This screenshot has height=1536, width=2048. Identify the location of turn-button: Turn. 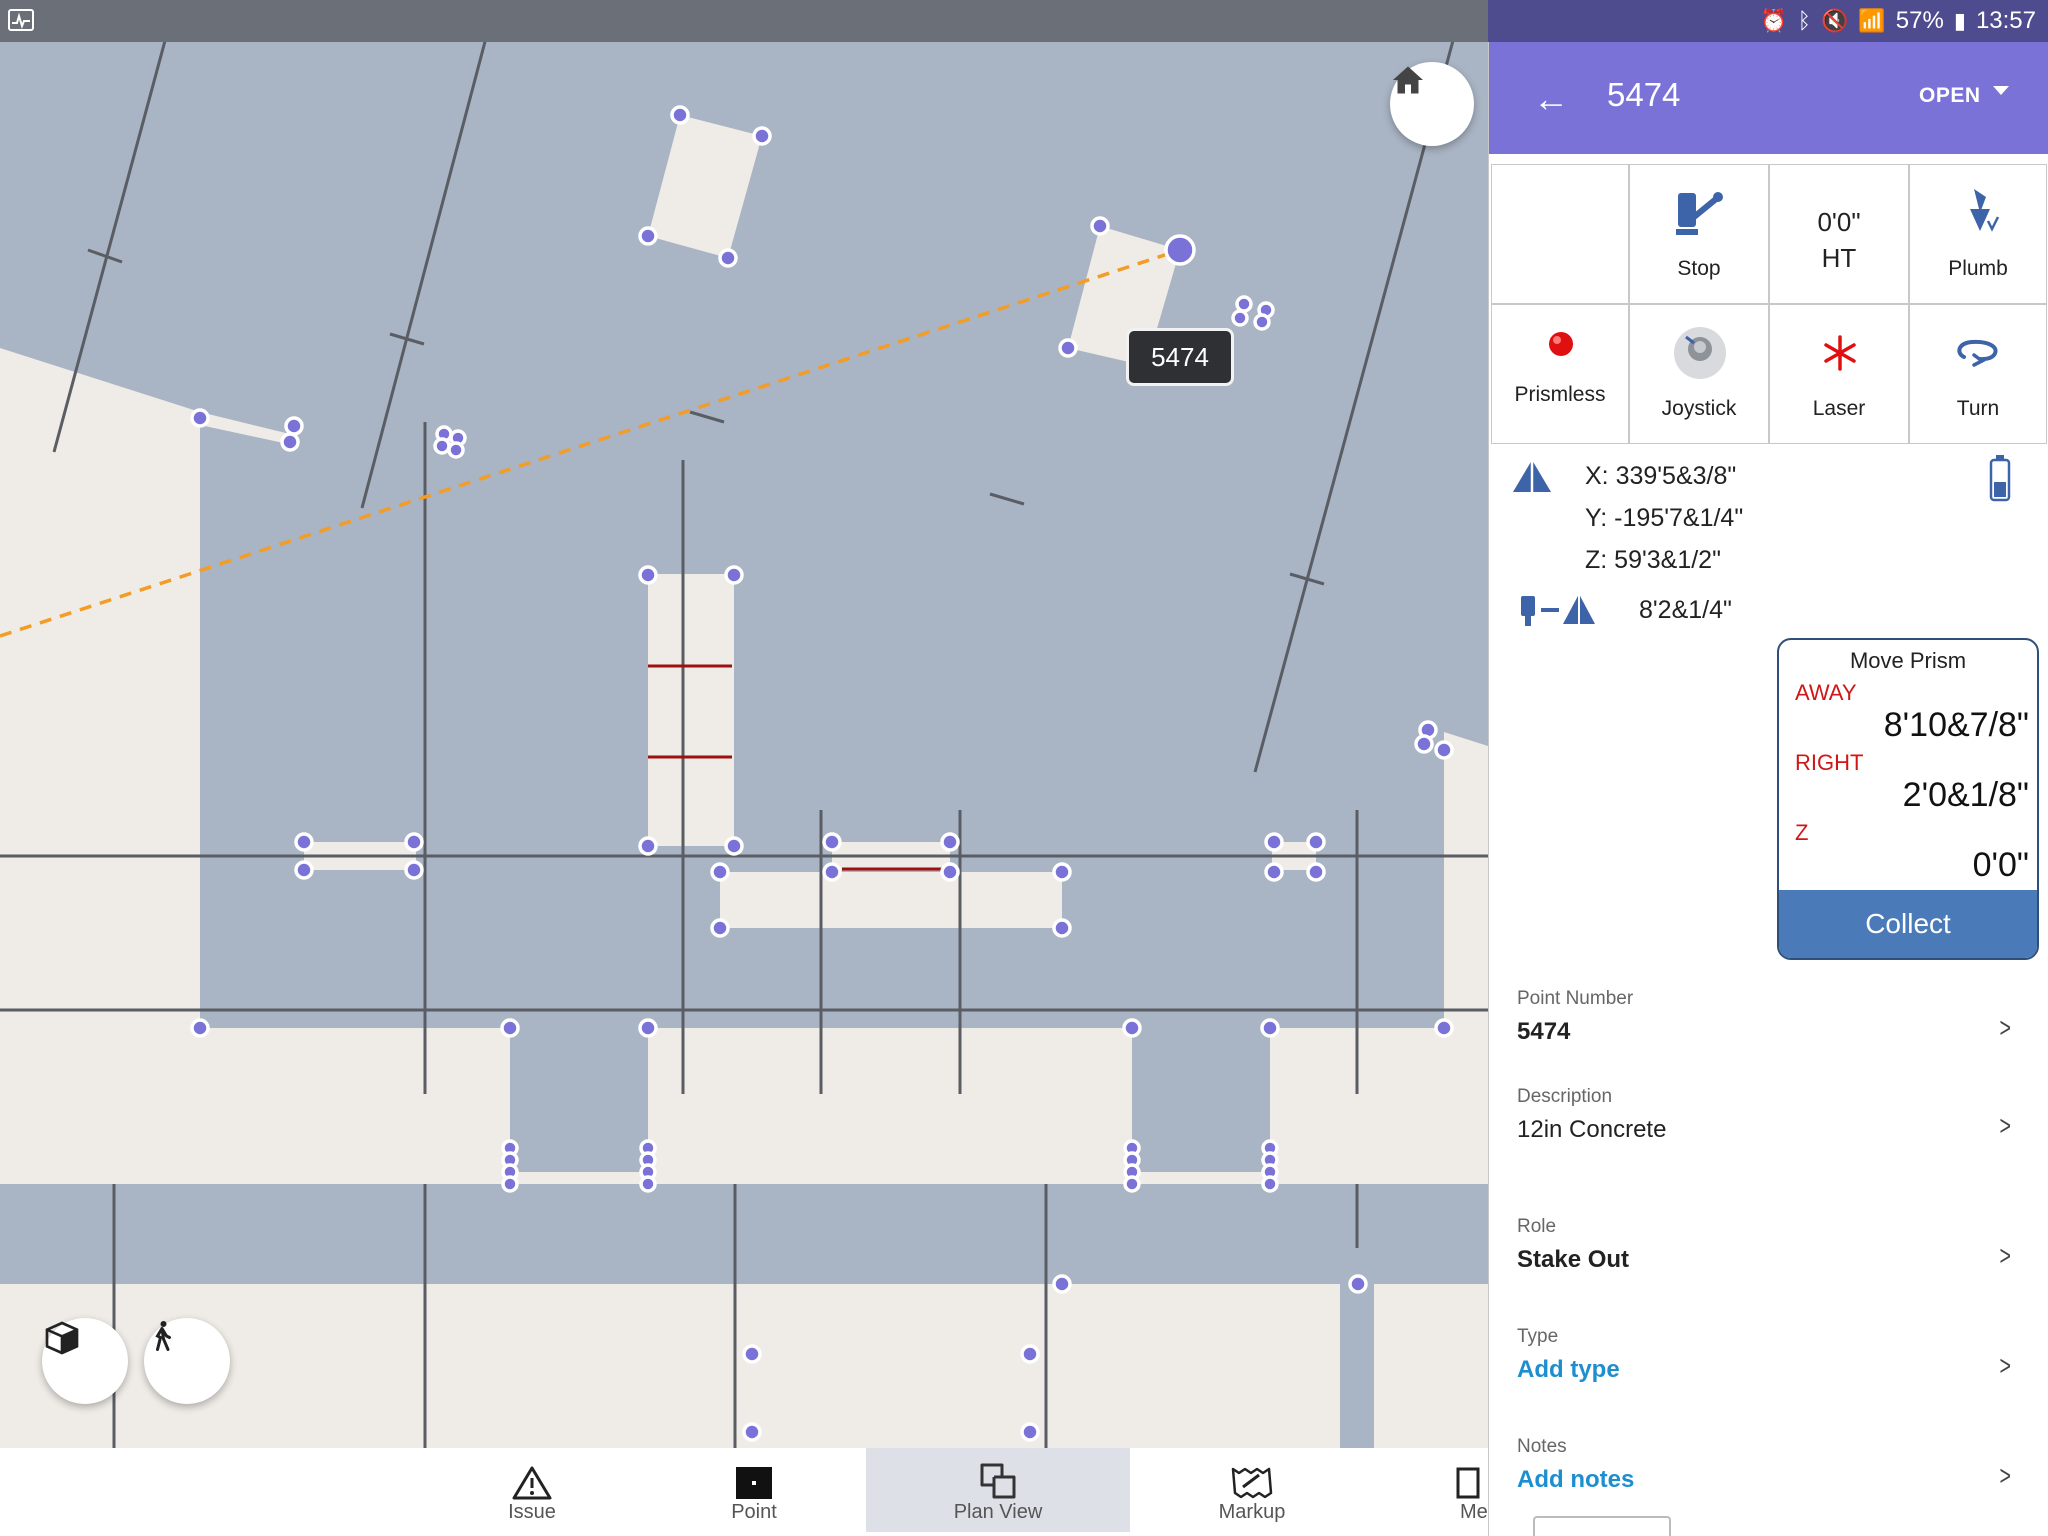
(1978, 374).